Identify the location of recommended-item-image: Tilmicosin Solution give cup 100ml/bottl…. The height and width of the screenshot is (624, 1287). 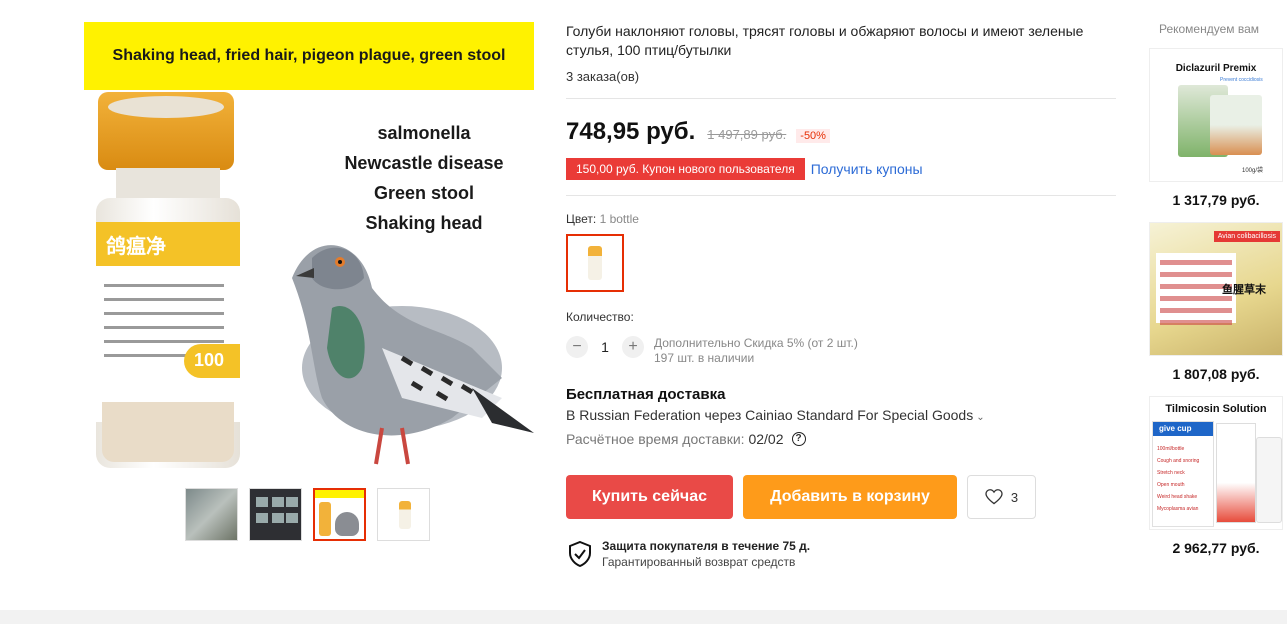
(1216, 463).